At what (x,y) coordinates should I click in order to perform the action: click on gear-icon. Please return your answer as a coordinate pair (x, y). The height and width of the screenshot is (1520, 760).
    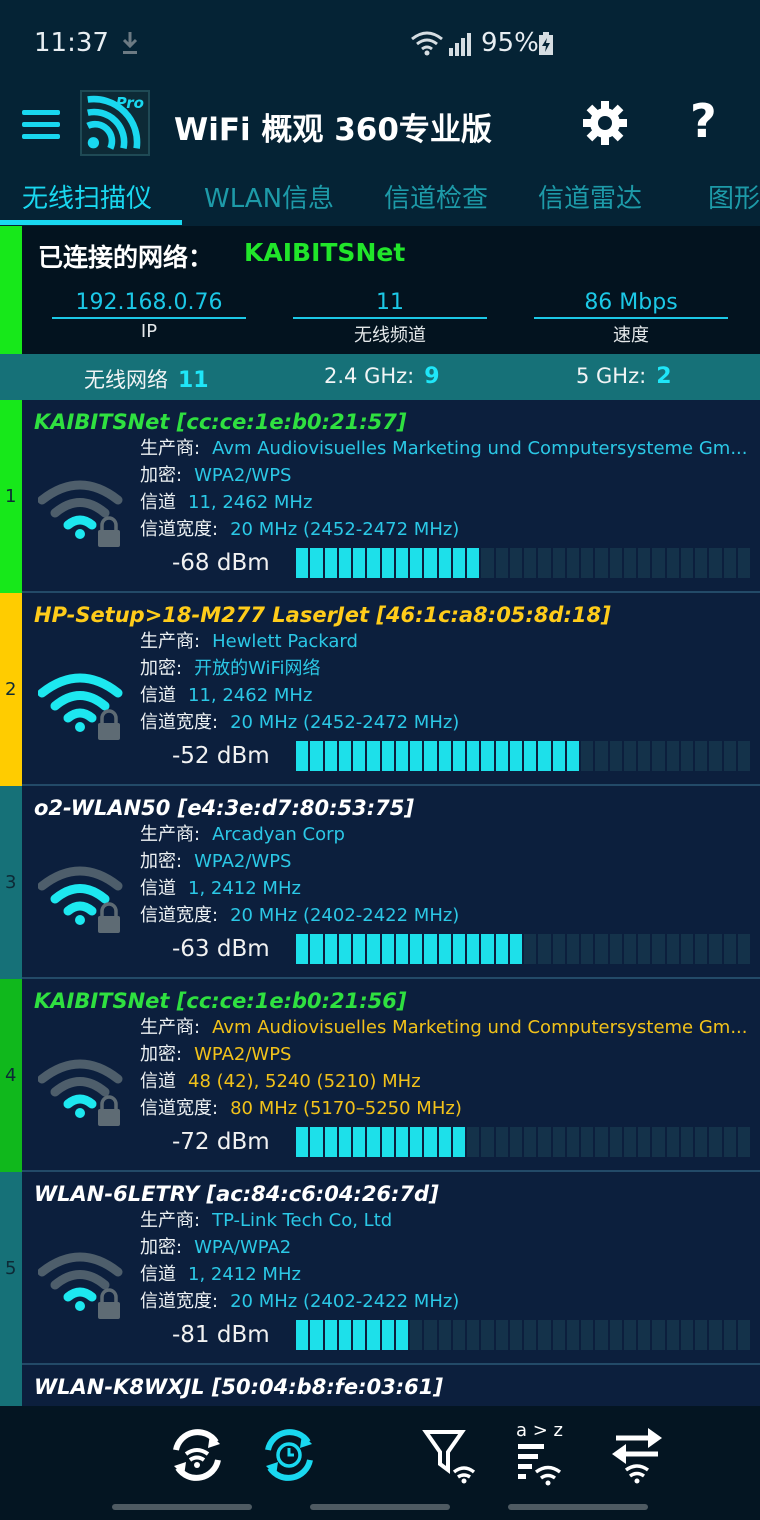
    Looking at the image, I should click on (605, 123).